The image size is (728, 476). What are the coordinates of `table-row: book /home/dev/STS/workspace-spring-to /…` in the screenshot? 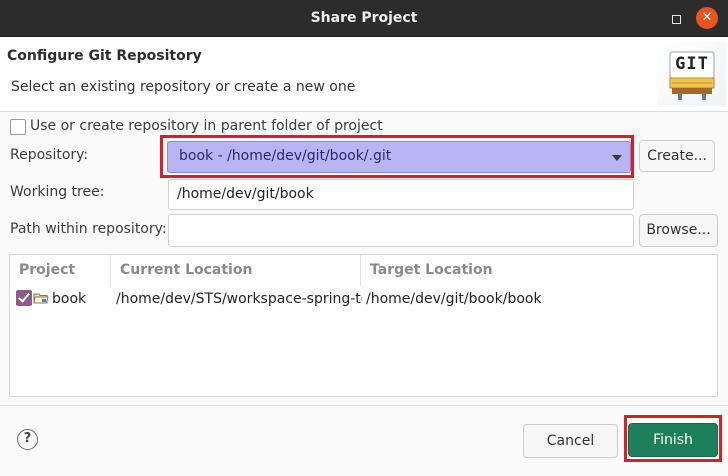 It's located at (363, 299).